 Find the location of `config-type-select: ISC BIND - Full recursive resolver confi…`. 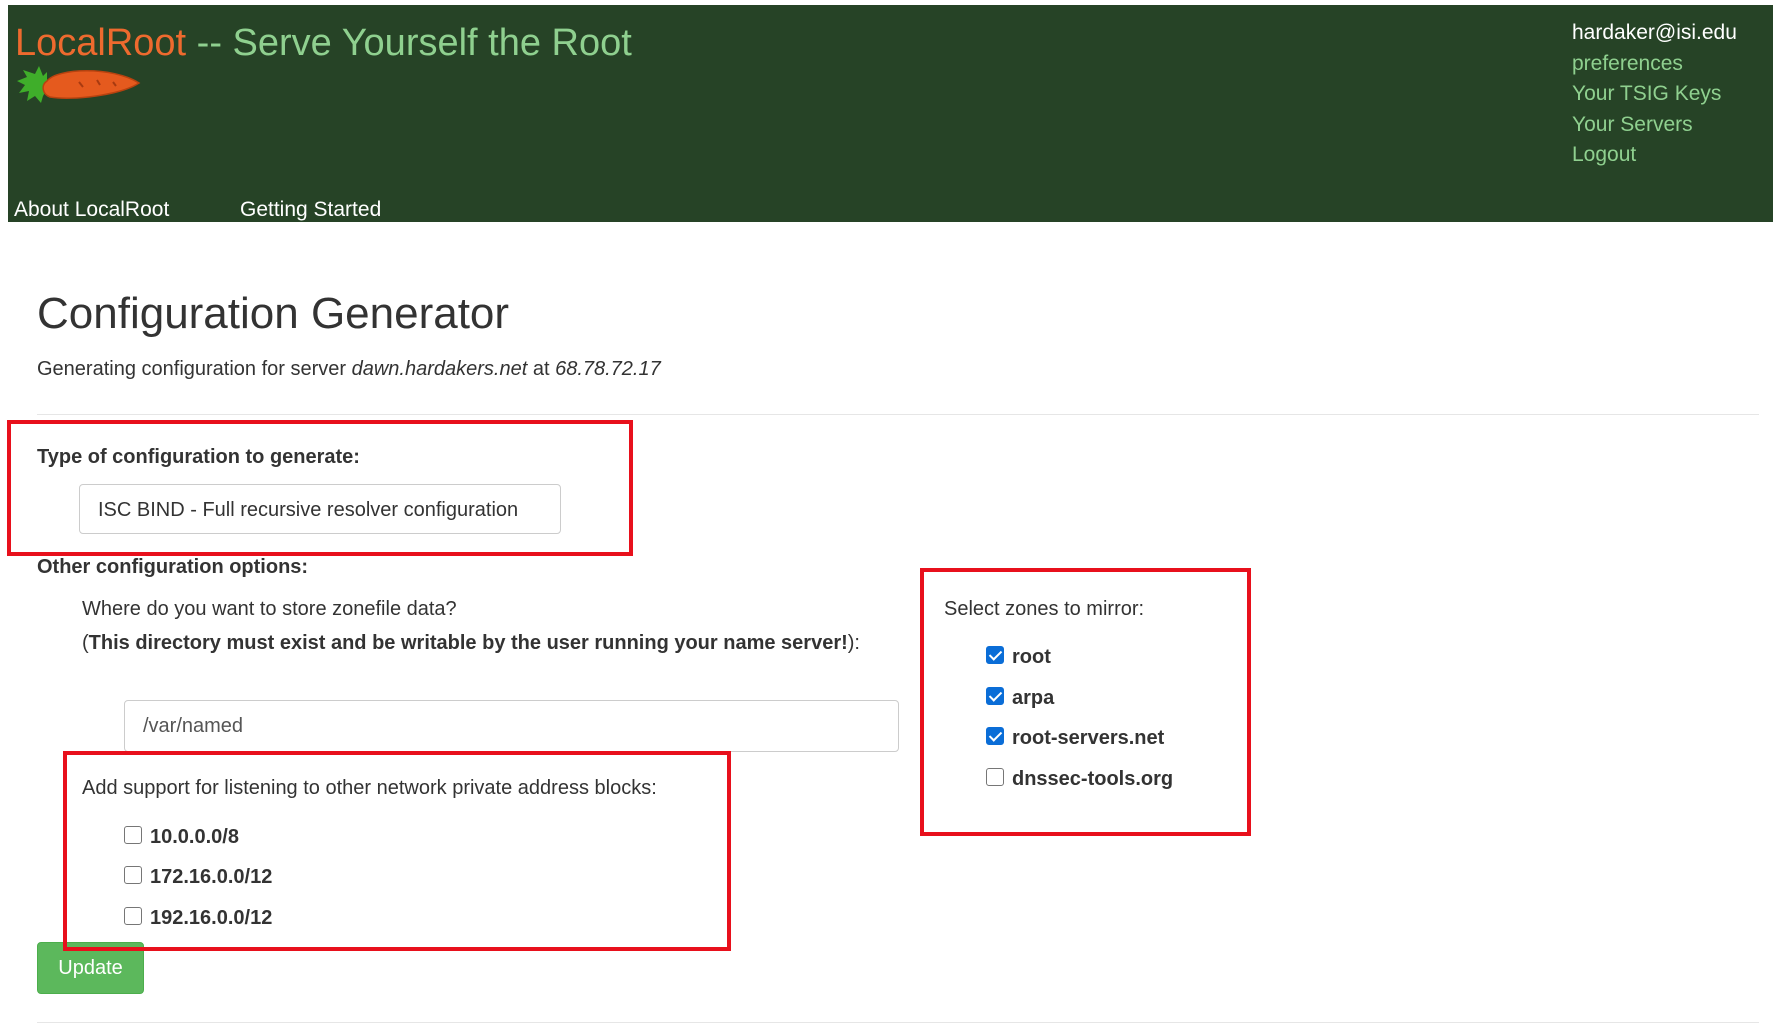

config-type-select: ISC BIND - Full recursive resolver confi… is located at coordinates (320, 509).